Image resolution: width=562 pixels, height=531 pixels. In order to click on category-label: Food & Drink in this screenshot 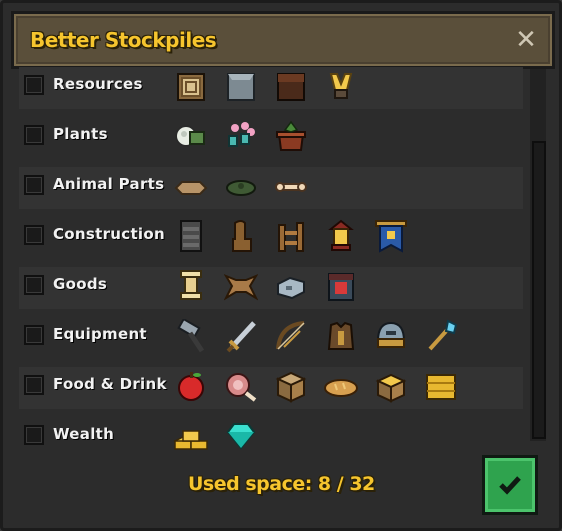, I will do `click(110, 384)`.